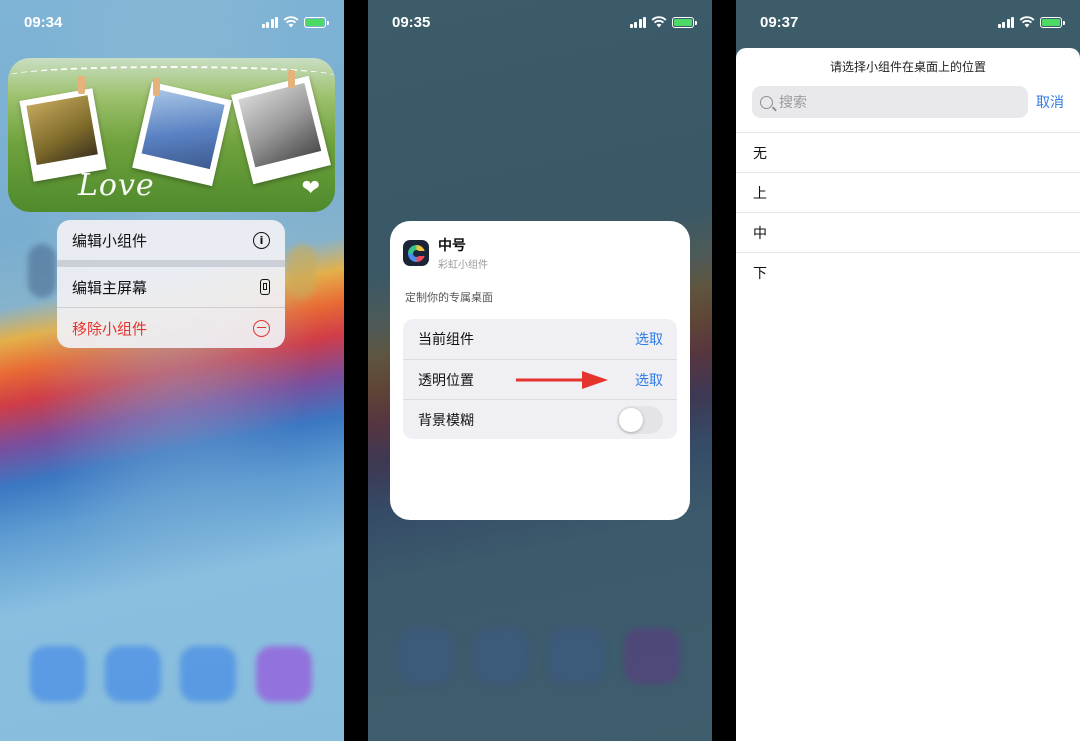 Image resolution: width=1080 pixels, height=741 pixels. I want to click on card-description: 定制你的专属桌面, so click(449, 297).